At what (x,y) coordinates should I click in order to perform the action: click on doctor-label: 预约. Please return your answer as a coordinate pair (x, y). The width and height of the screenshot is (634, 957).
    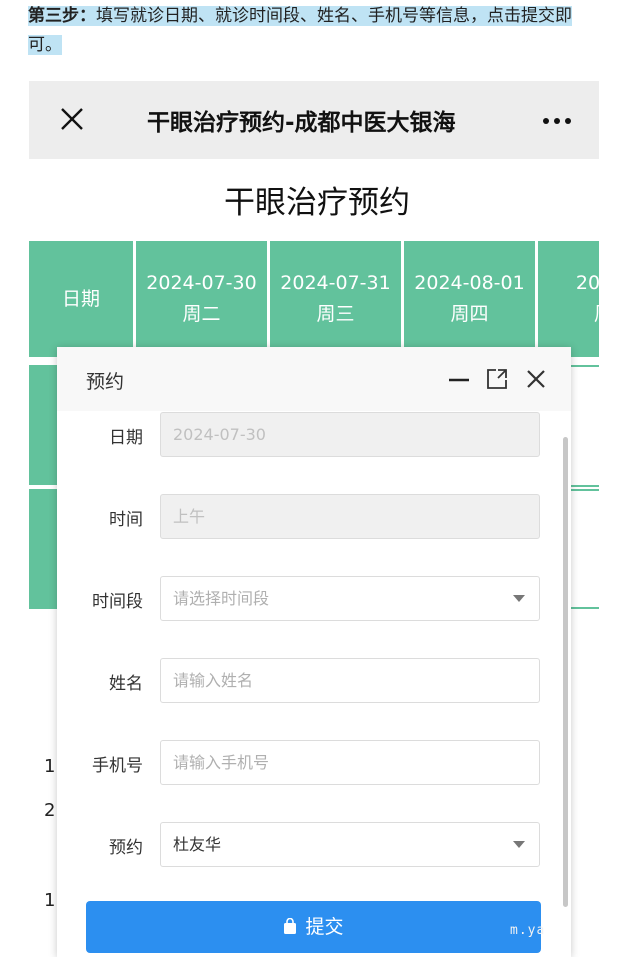
    Looking at the image, I should click on (126, 848).